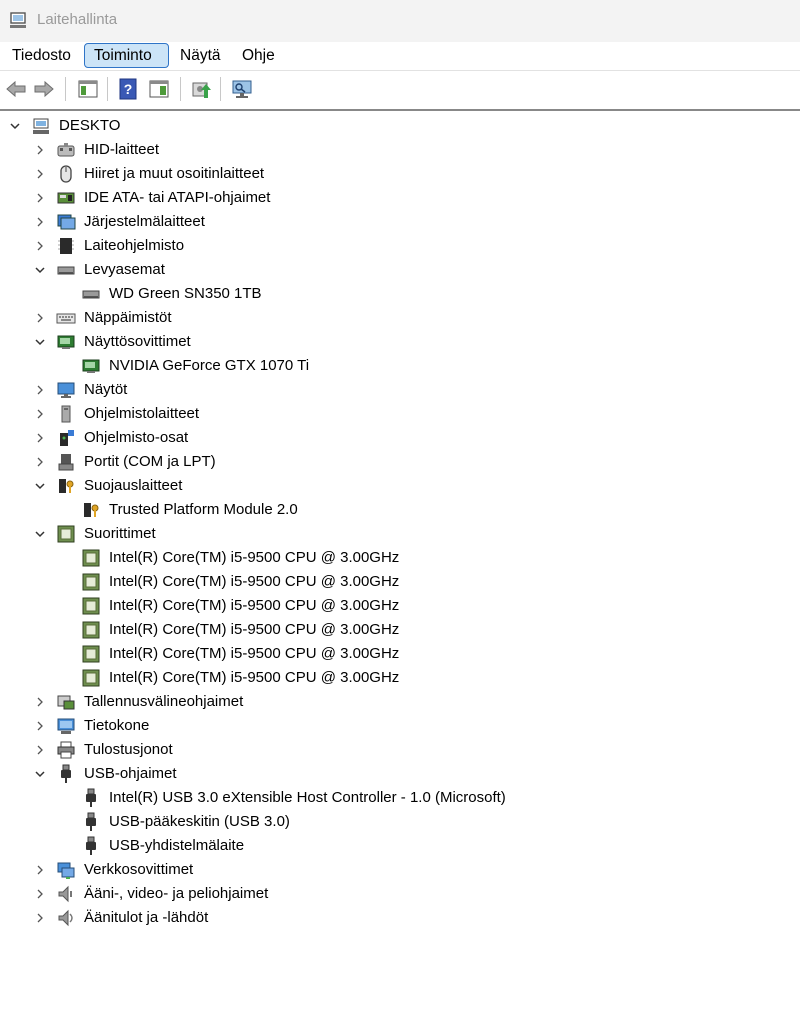 This screenshot has width=800, height=1021. What do you see at coordinates (400, 774) in the screenshot?
I see `tree-category: USB-ohjaimet` at bounding box center [400, 774].